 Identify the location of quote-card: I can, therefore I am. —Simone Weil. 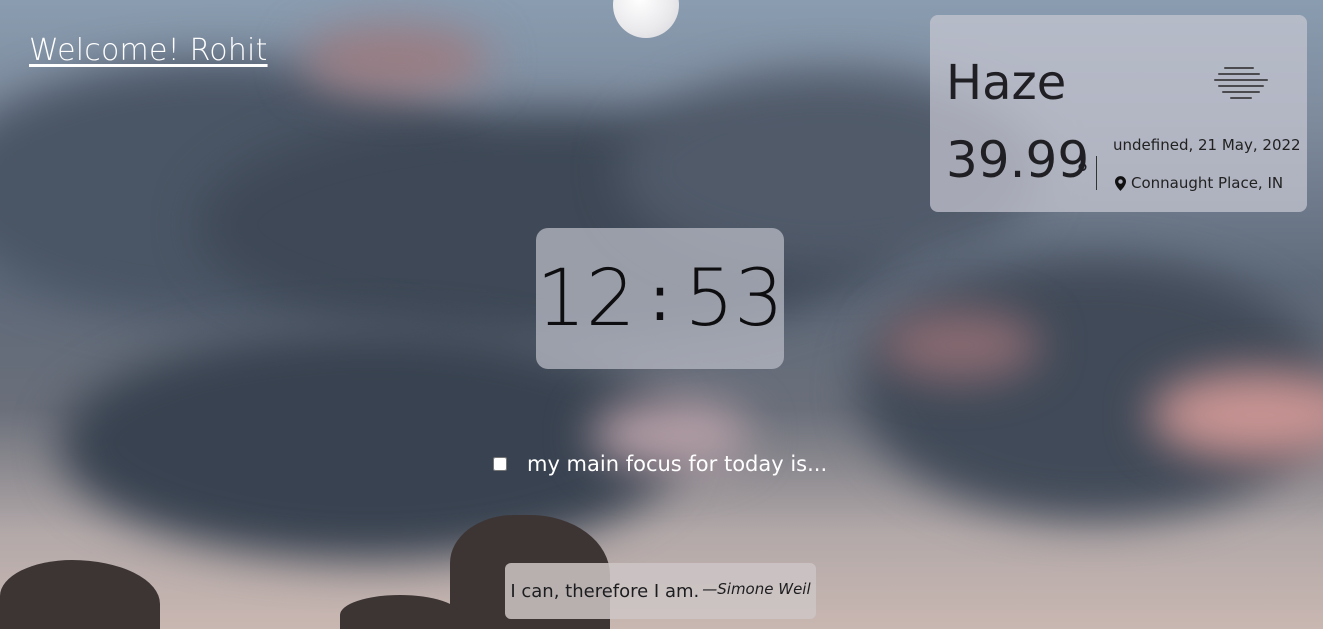
(660, 591).